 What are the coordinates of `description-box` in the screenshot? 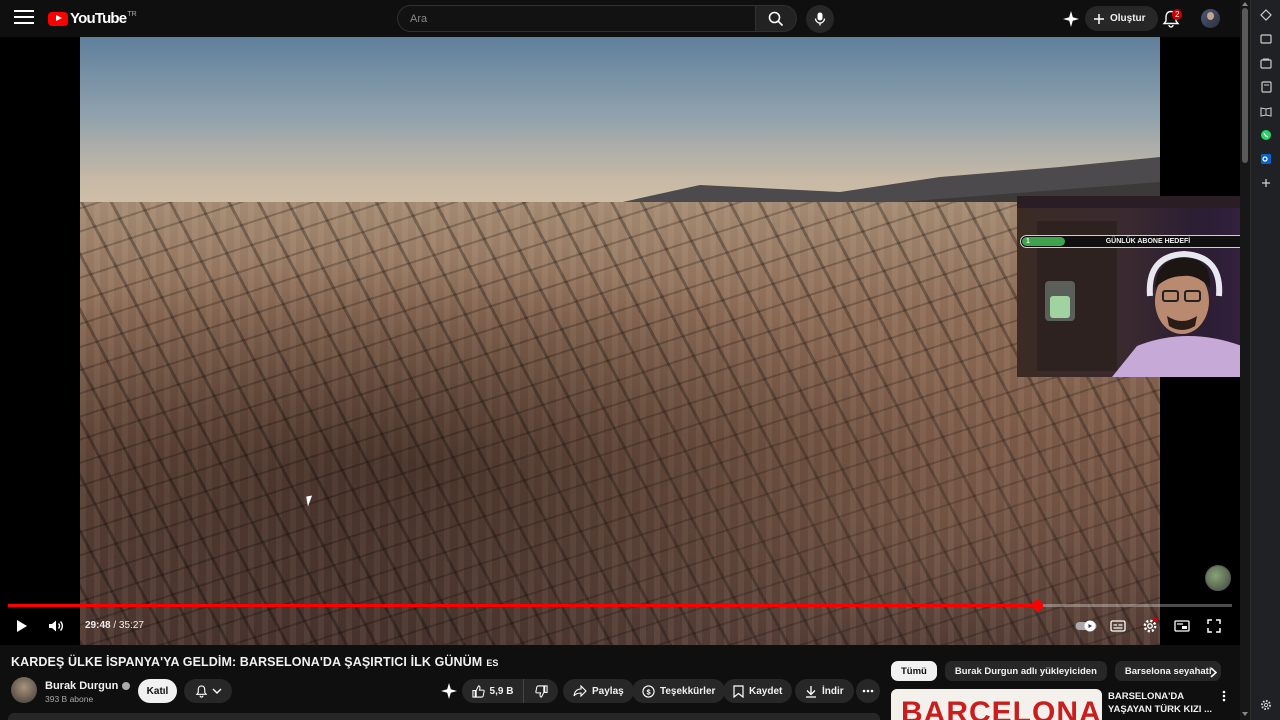 It's located at (444, 716).